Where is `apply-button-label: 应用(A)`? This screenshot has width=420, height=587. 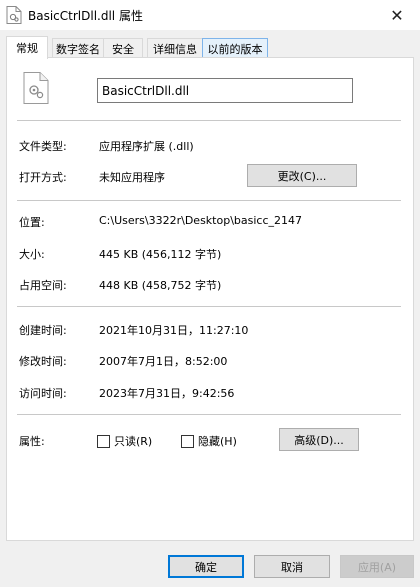 apply-button-label: 应用(A) is located at coordinates (377, 567).